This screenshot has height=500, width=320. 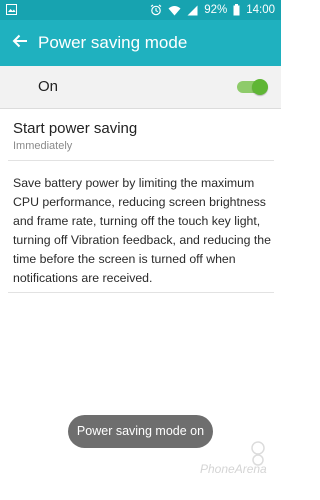 I want to click on clock: 14:00, so click(x=260, y=10).